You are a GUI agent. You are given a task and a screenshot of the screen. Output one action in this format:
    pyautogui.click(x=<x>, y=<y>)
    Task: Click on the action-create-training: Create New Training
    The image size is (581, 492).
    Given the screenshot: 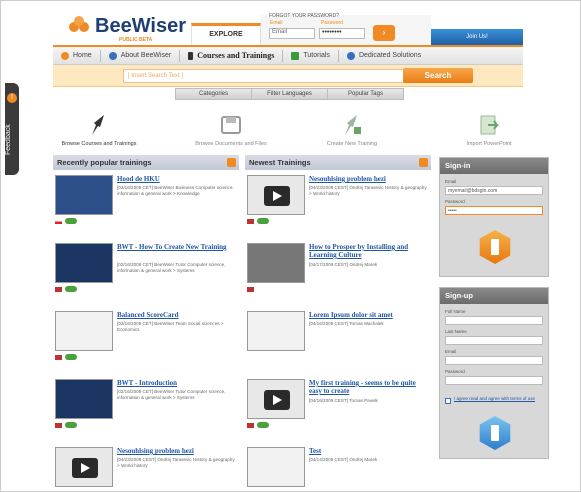 What is the action you would take?
    pyautogui.click(x=352, y=130)
    